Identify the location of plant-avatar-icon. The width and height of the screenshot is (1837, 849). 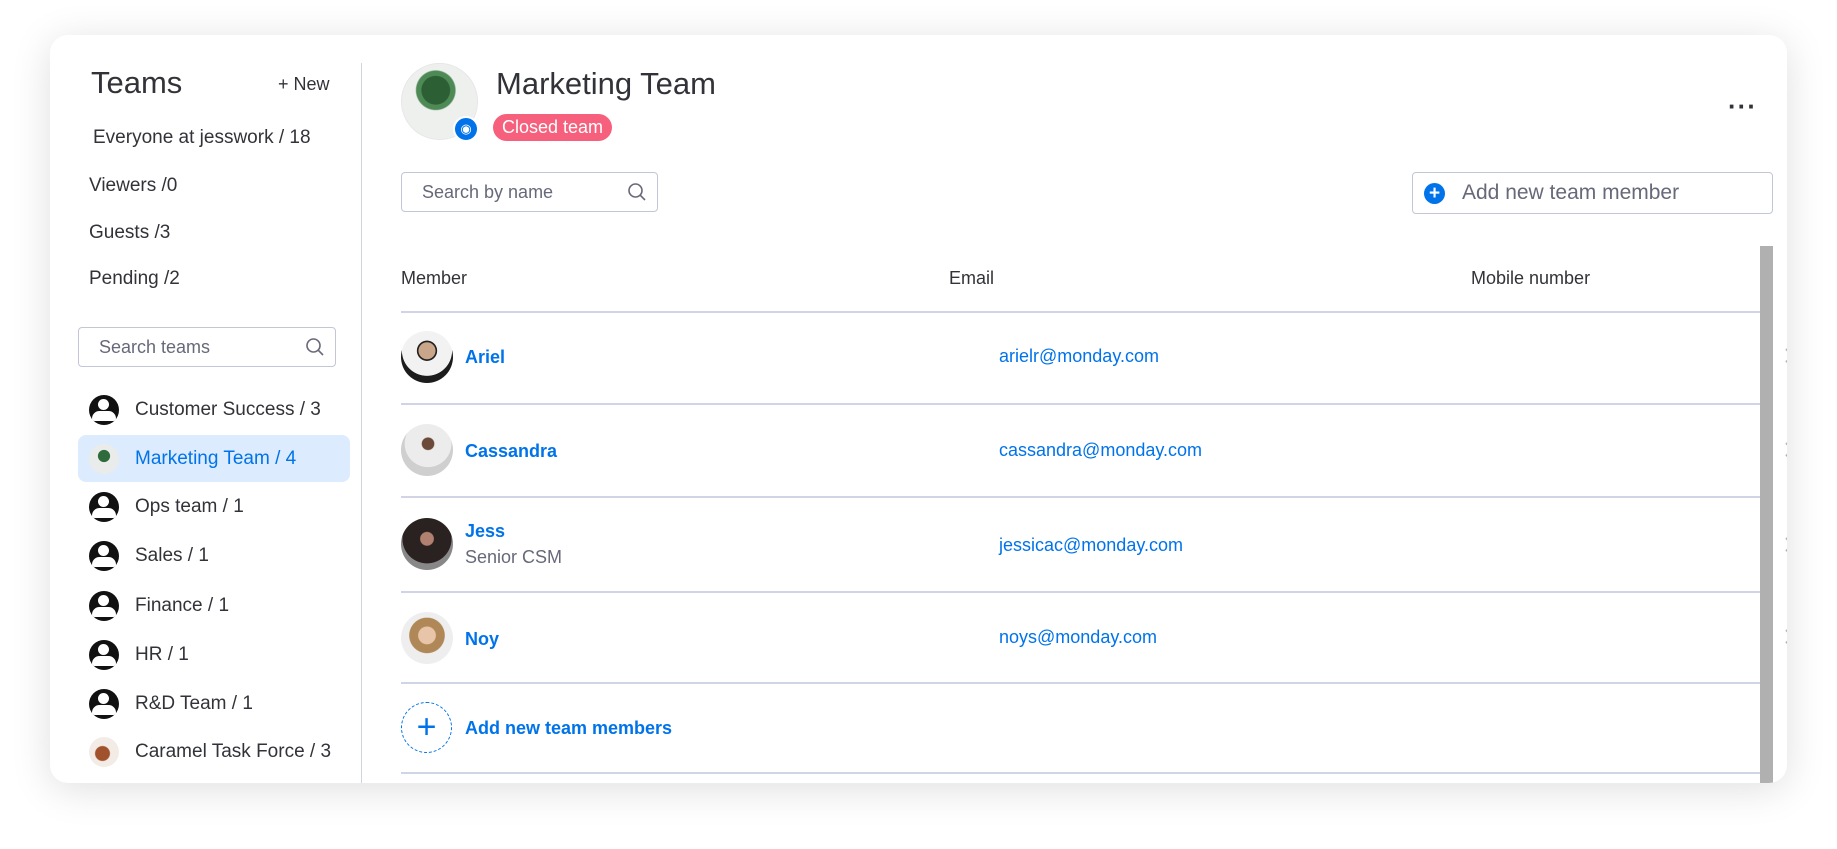
(104, 458).